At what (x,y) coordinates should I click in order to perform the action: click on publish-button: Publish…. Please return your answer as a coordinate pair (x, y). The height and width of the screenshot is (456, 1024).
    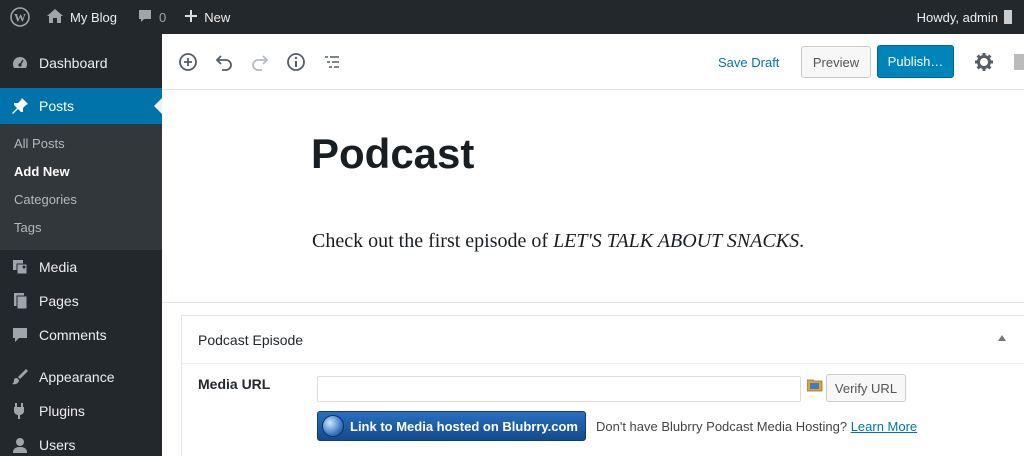
    Looking at the image, I should click on (915, 61).